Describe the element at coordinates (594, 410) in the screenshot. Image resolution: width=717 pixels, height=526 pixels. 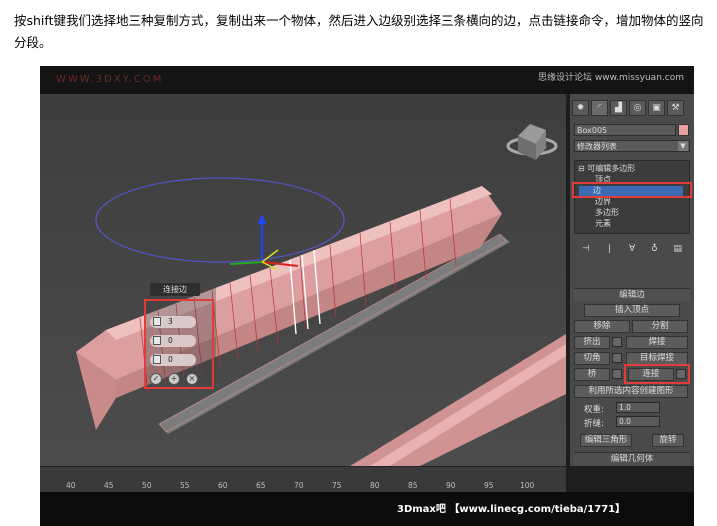
I see `weight-label: 权重:` at that location.